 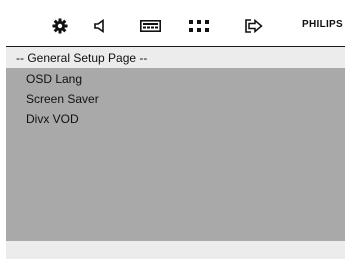 I want to click on status-bar, so click(x=175, y=250).